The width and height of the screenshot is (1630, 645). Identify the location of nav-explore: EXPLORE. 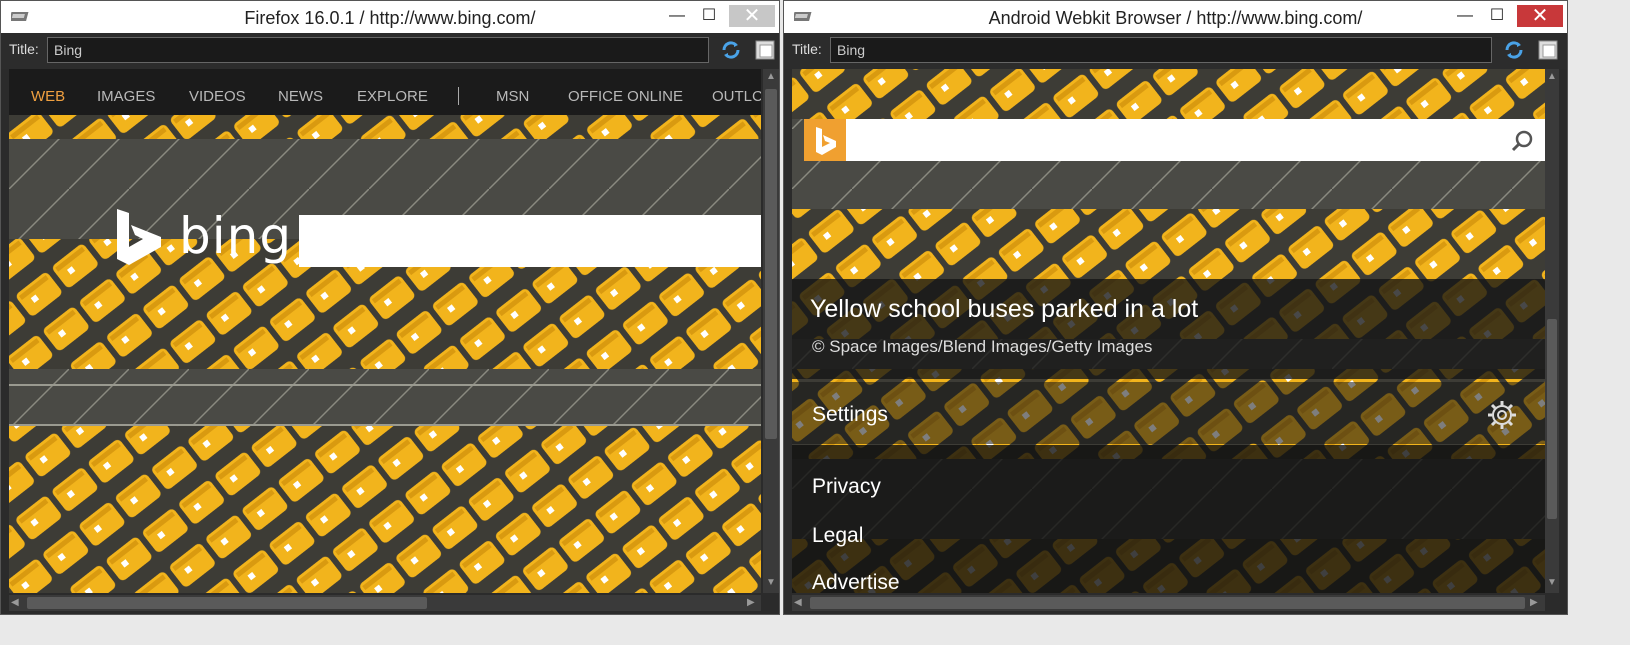
(392, 96).